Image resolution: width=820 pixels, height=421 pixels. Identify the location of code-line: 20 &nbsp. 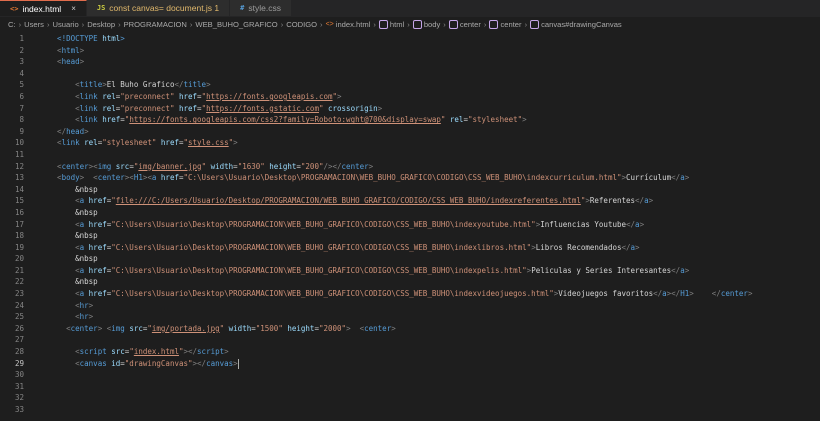
(410, 259).